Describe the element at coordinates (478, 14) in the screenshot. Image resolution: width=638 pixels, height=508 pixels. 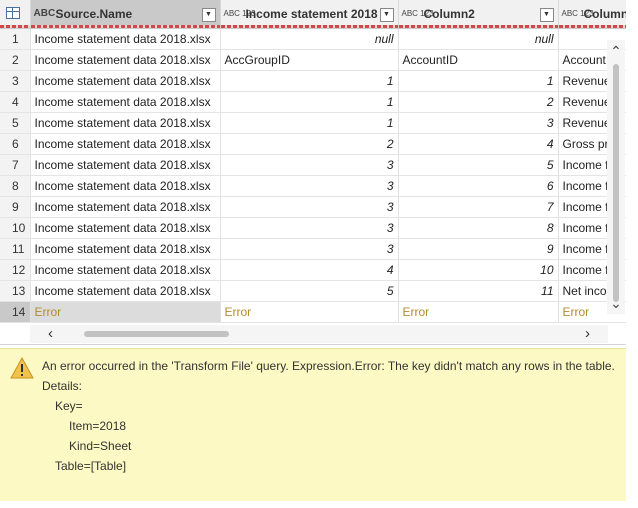
I see `column-header-column2: ABC 123 Column2 ▼` at that location.